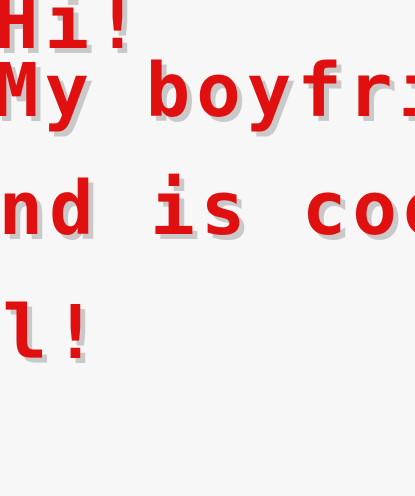 The image size is (415, 496). I want to click on message-line-4: ol!, so click(52, 333).